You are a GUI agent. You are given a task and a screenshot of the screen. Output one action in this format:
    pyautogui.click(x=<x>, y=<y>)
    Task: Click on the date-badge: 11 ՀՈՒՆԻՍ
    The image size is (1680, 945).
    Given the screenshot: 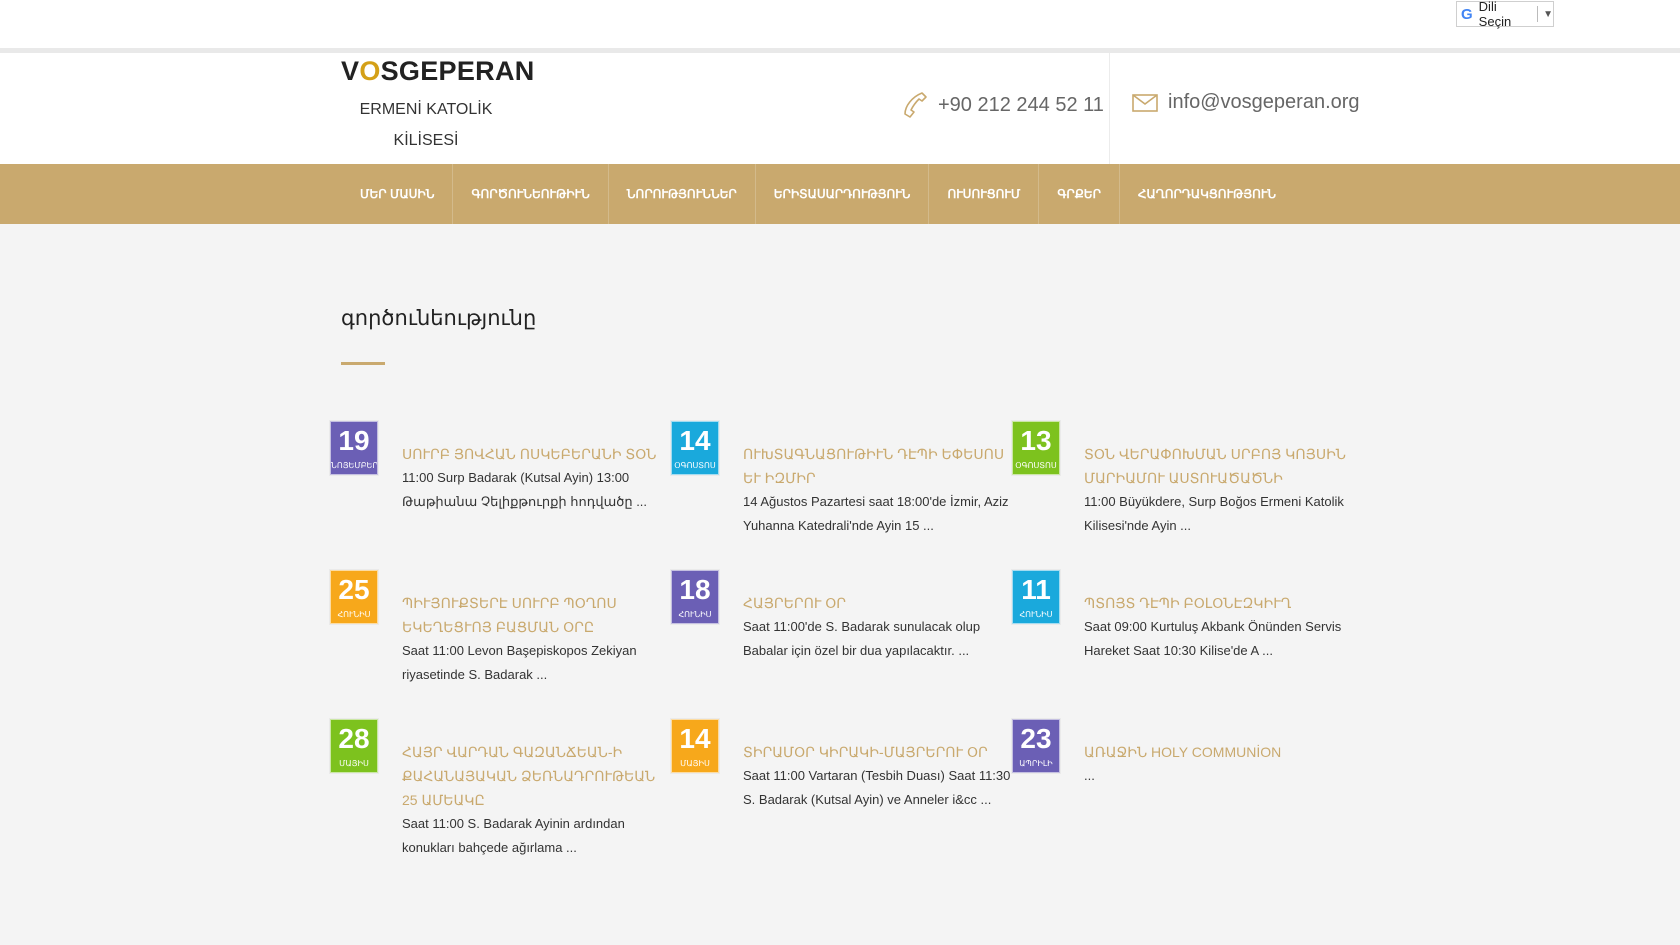 What is the action you would take?
    pyautogui.click(x=1036, y=597)
    